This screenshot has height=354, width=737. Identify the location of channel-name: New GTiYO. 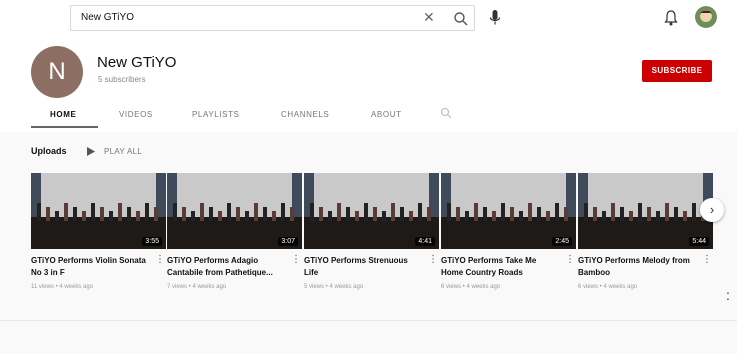
(137, 62).